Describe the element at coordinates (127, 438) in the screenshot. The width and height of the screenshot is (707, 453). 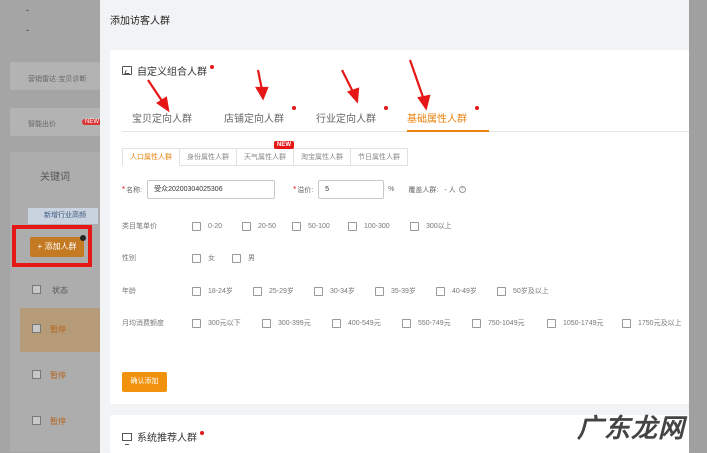
I see `monitor-icon` at that location.